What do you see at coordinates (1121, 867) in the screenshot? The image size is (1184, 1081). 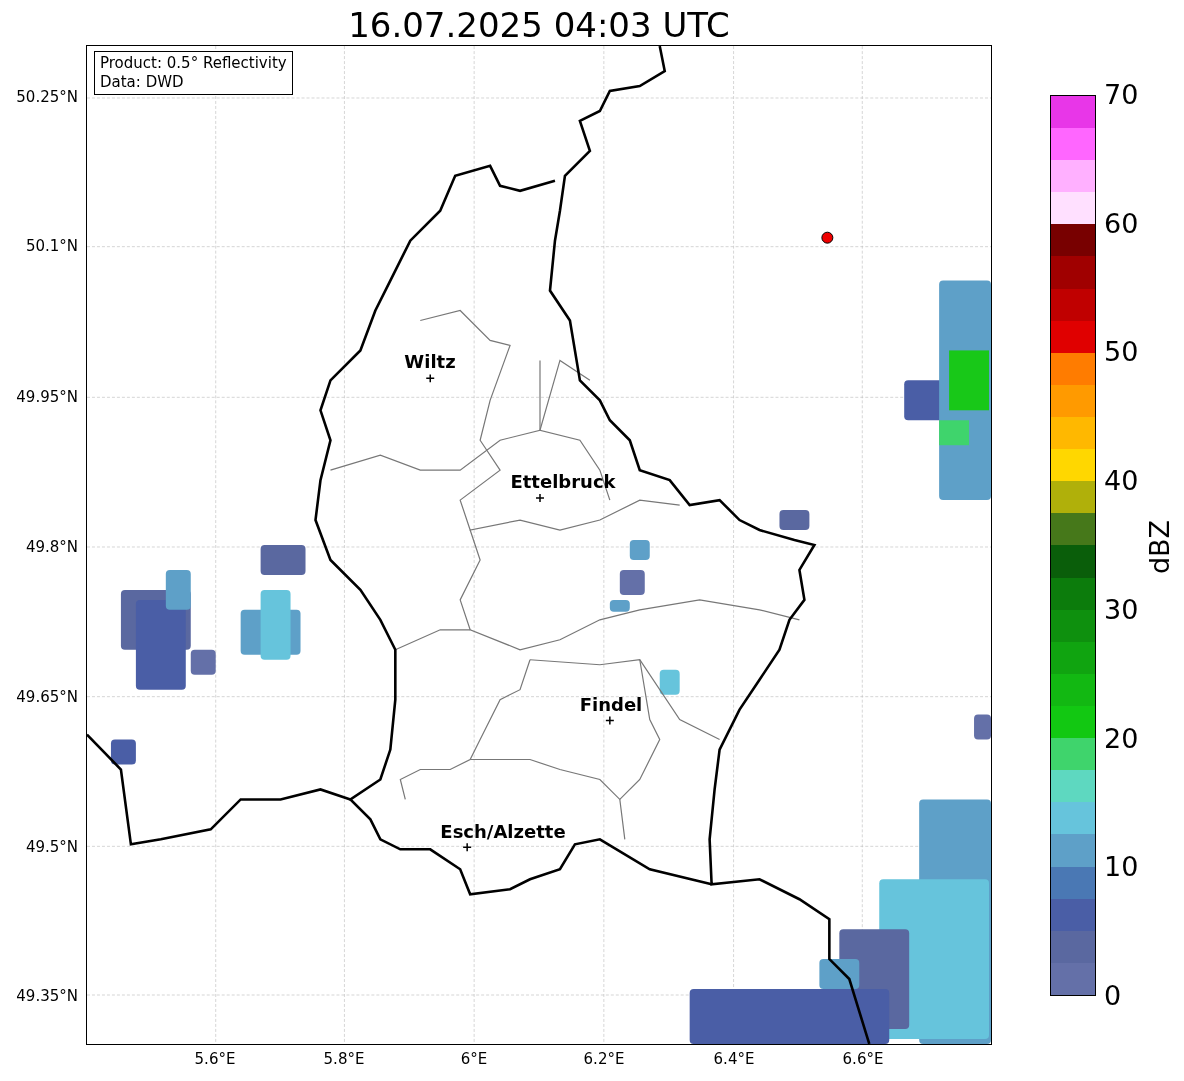 I see `colorbar-tick-label: 10` at bounding box center [1121, 867].